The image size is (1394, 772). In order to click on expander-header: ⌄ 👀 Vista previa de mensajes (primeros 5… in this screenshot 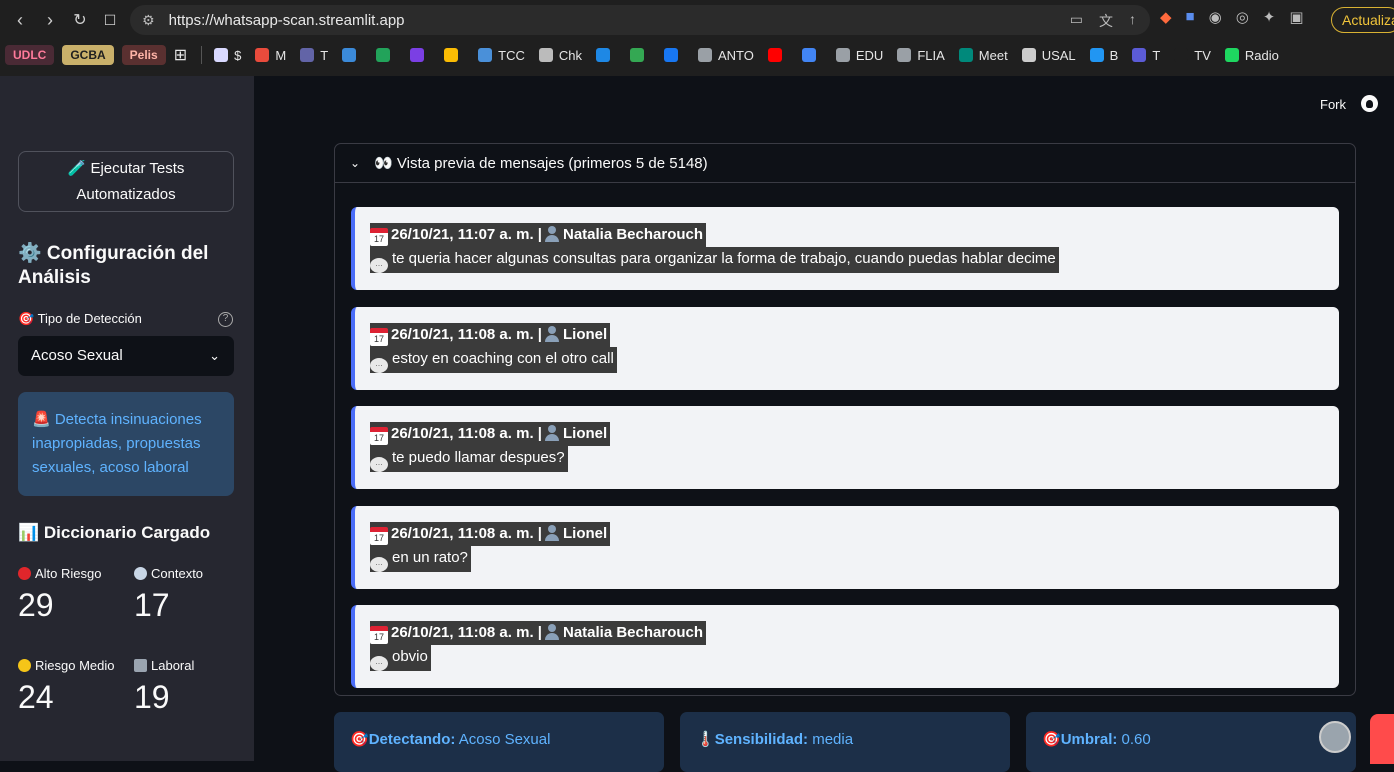, I will do `click(845, 163)`.